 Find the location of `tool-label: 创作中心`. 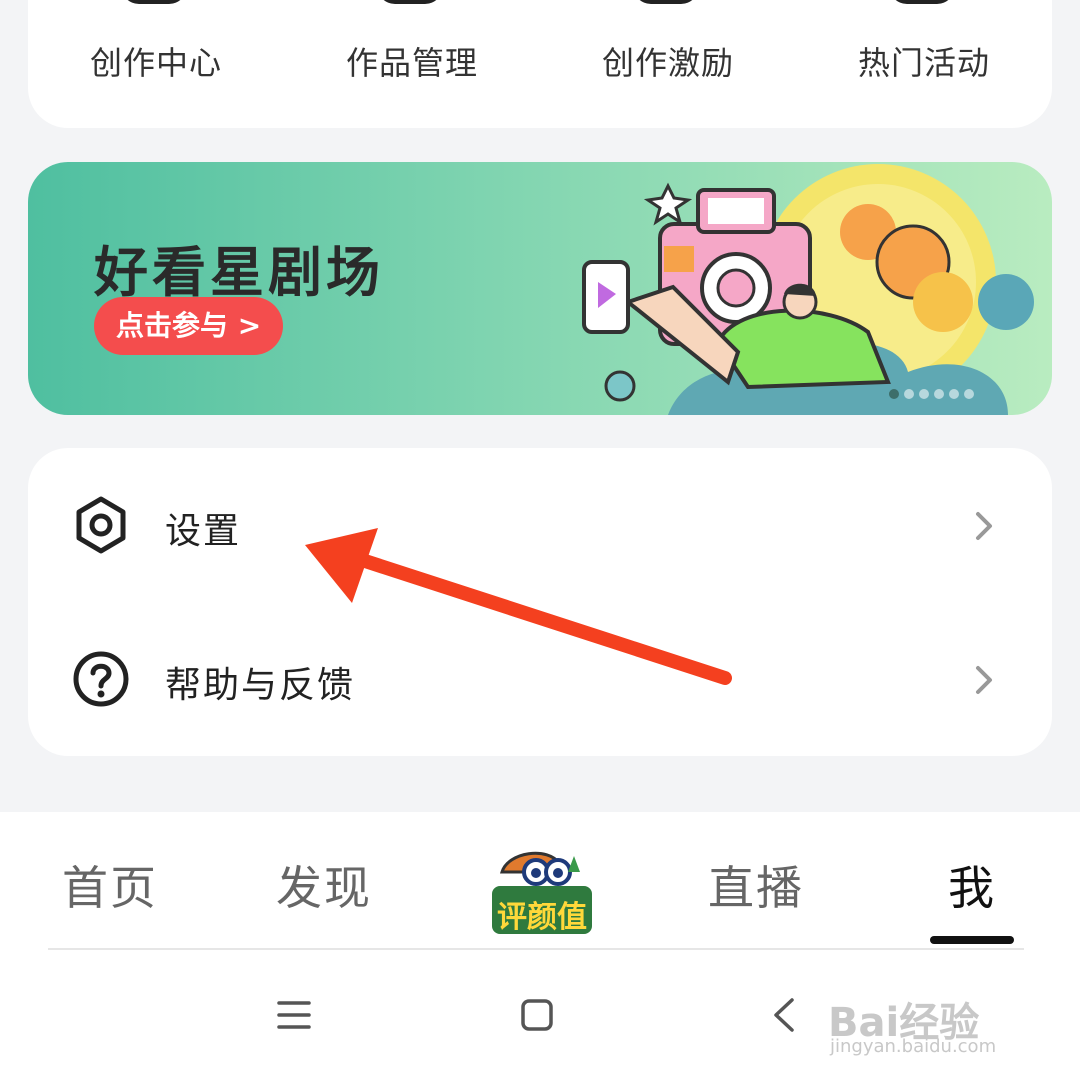

tool-label: 创作中心 is located at coordinates (155, 63).